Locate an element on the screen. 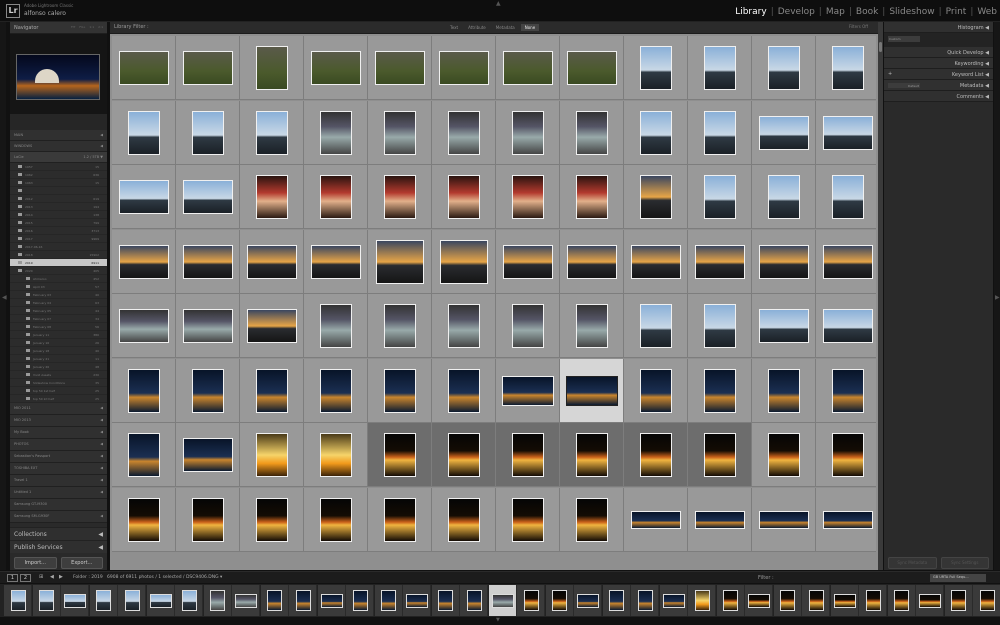 The image size is (1000, 625). folder-row: 2015 799 is located at coordinates (58, 223).